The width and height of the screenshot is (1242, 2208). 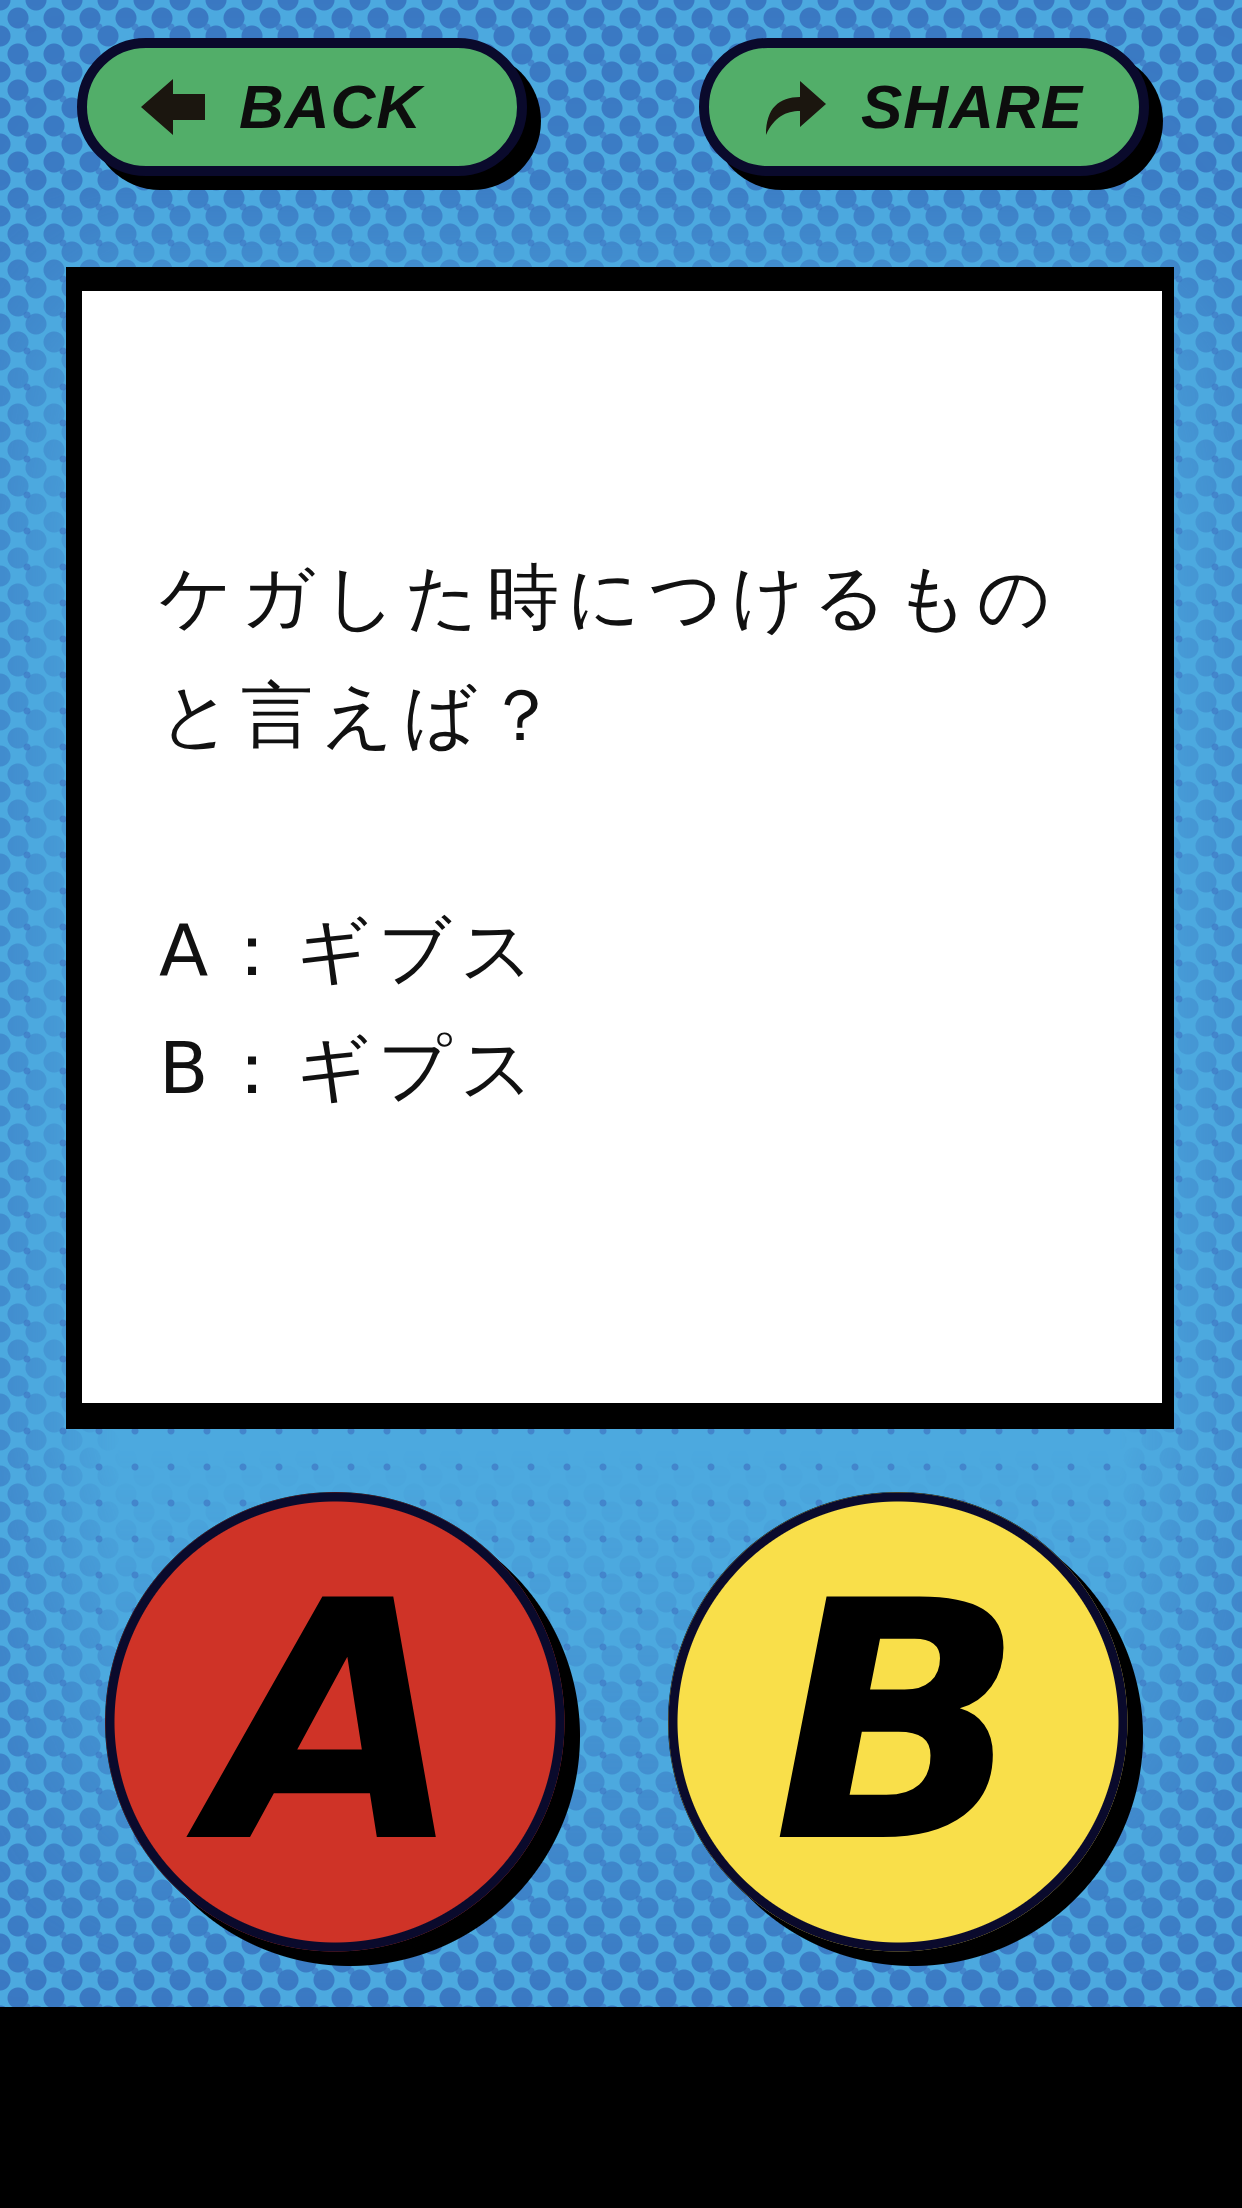 What do you see at coordinates (609, 656) in the screenshot?
I see `question-text: ケガした時につけるものと言えば？` at bounding box center [609, 656].